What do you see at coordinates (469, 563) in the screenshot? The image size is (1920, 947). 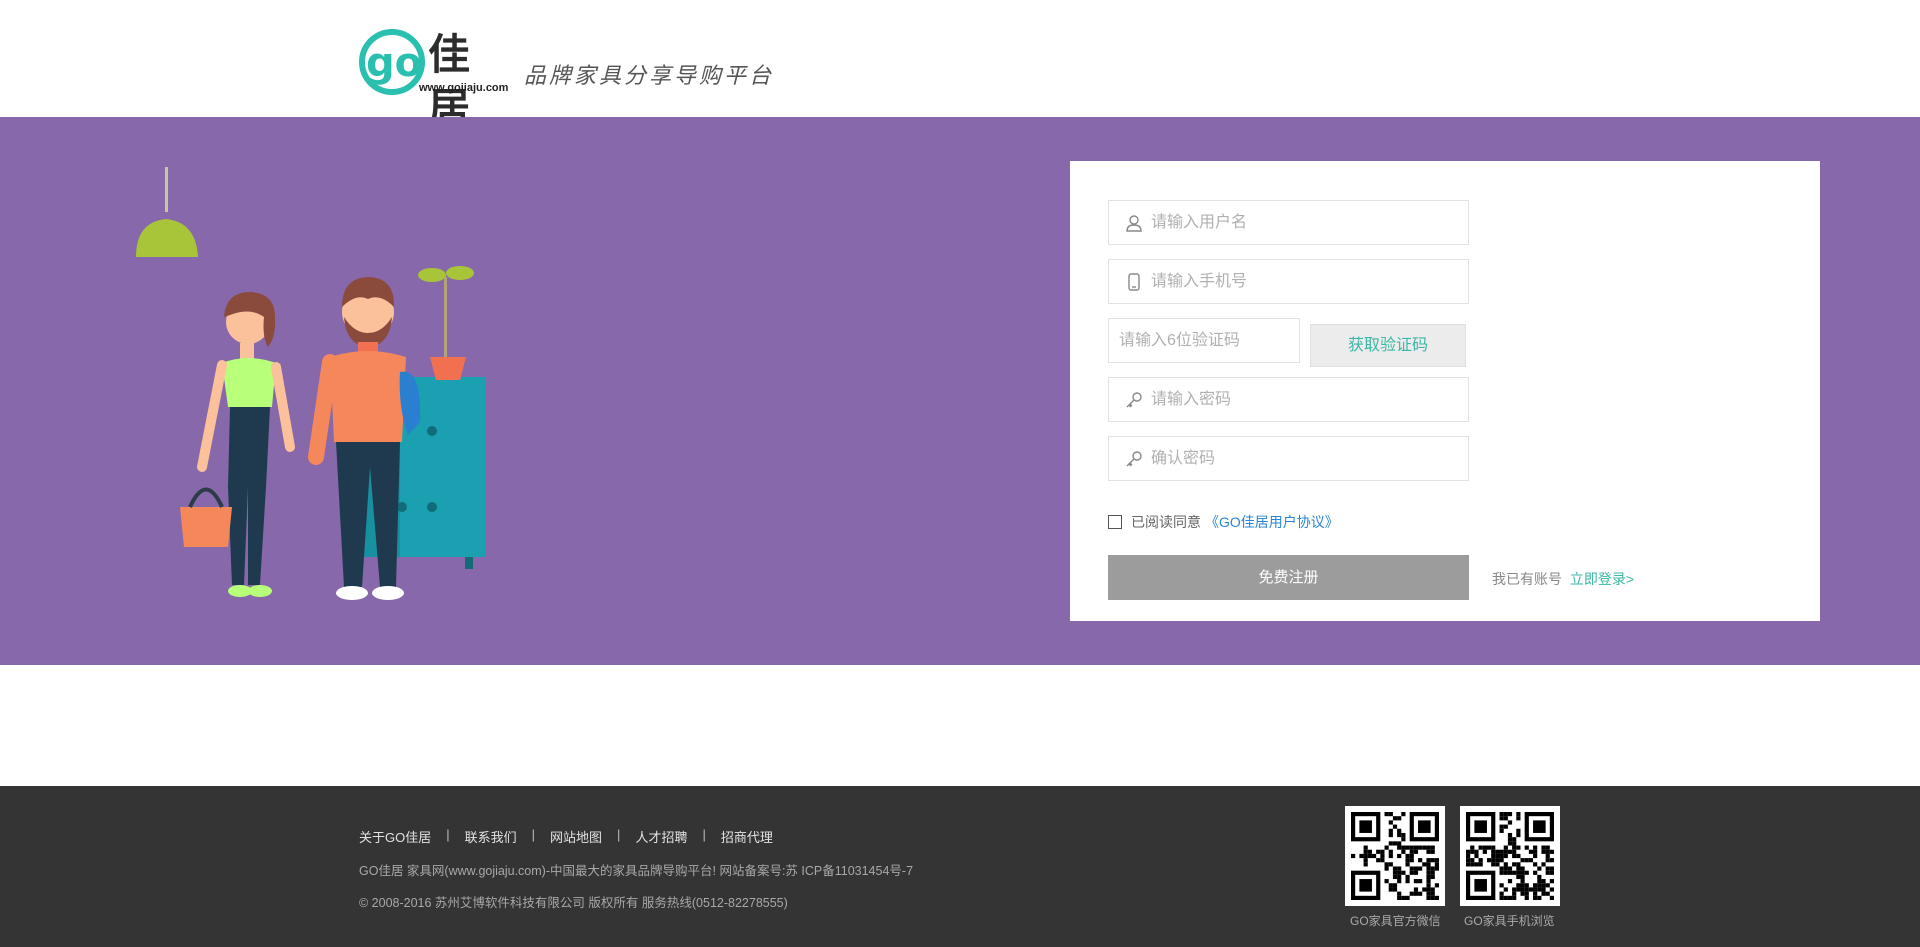 I see `cabinet-leg` at bounding box center [469, 563].